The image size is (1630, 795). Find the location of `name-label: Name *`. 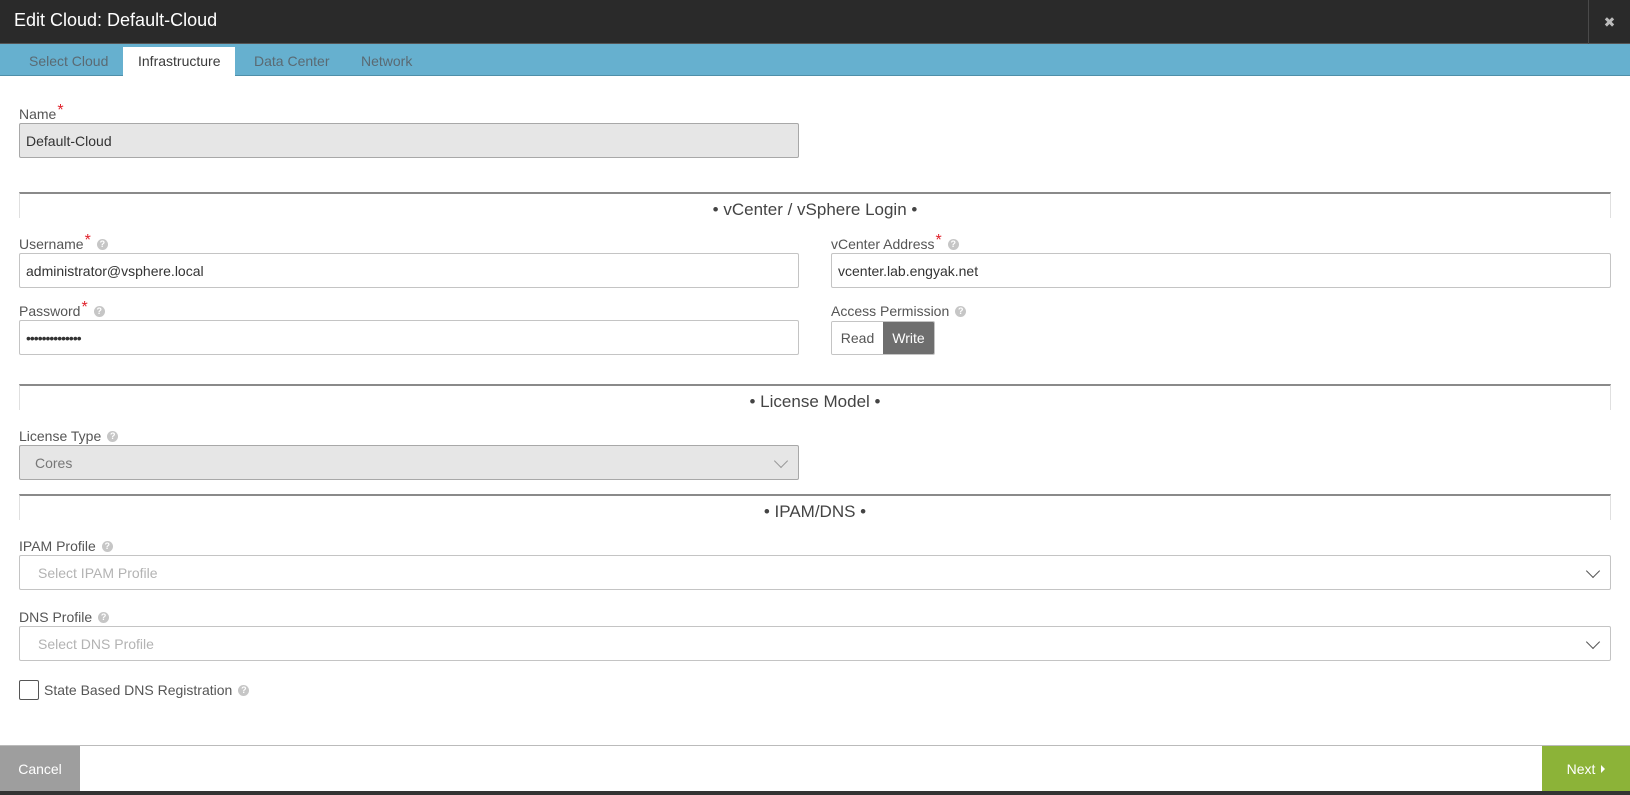

name-label: Name * is located at coordinates (41, 112).